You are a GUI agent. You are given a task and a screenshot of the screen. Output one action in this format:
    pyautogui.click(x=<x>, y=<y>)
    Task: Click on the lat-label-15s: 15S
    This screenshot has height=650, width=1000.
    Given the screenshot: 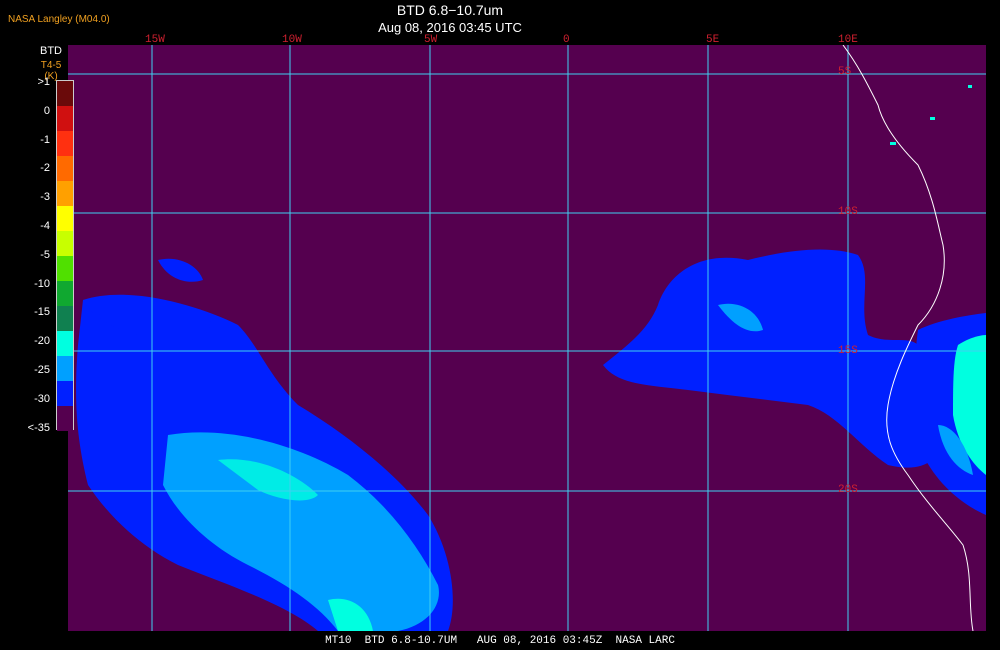 What is the action you would take?
    pyautogui.click(x=848, y=351)
    